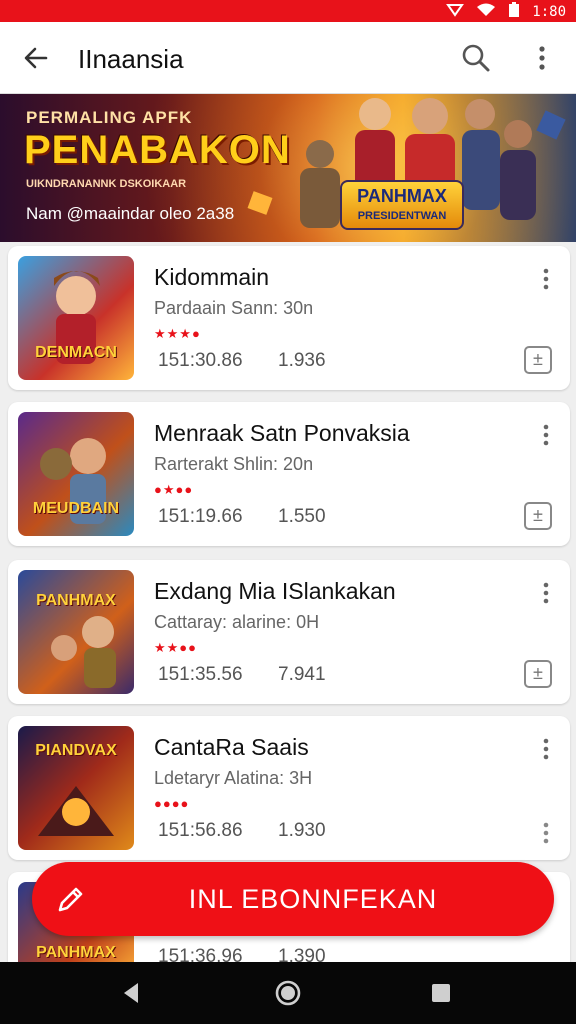 The image size is (576, 1024). What do you see at coordinates (200, 360) in the screenshot?
I see `app-stat-time: 151:30.86` at bounding box center [200, 360].